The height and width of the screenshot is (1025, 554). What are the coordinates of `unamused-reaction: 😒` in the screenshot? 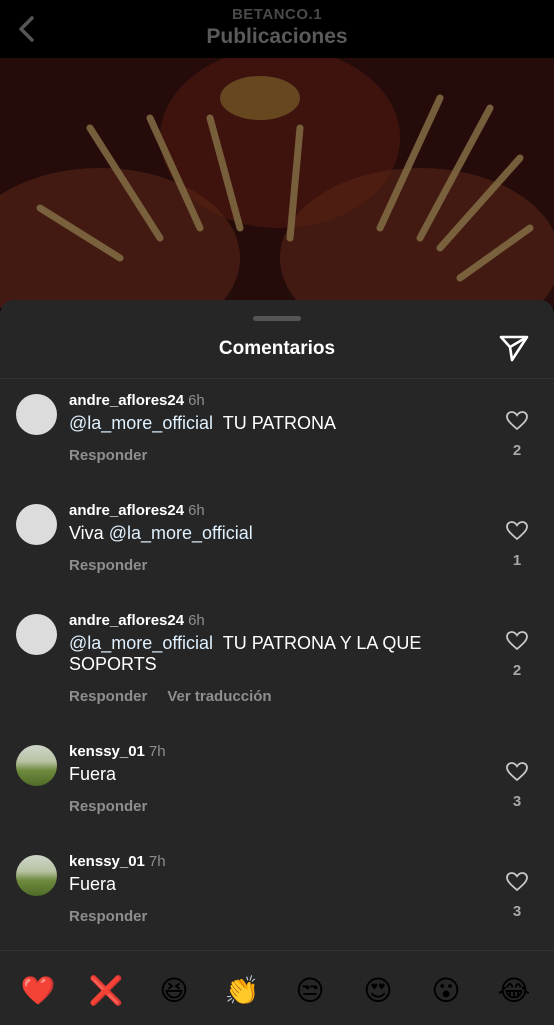 It's located at (310, 991).